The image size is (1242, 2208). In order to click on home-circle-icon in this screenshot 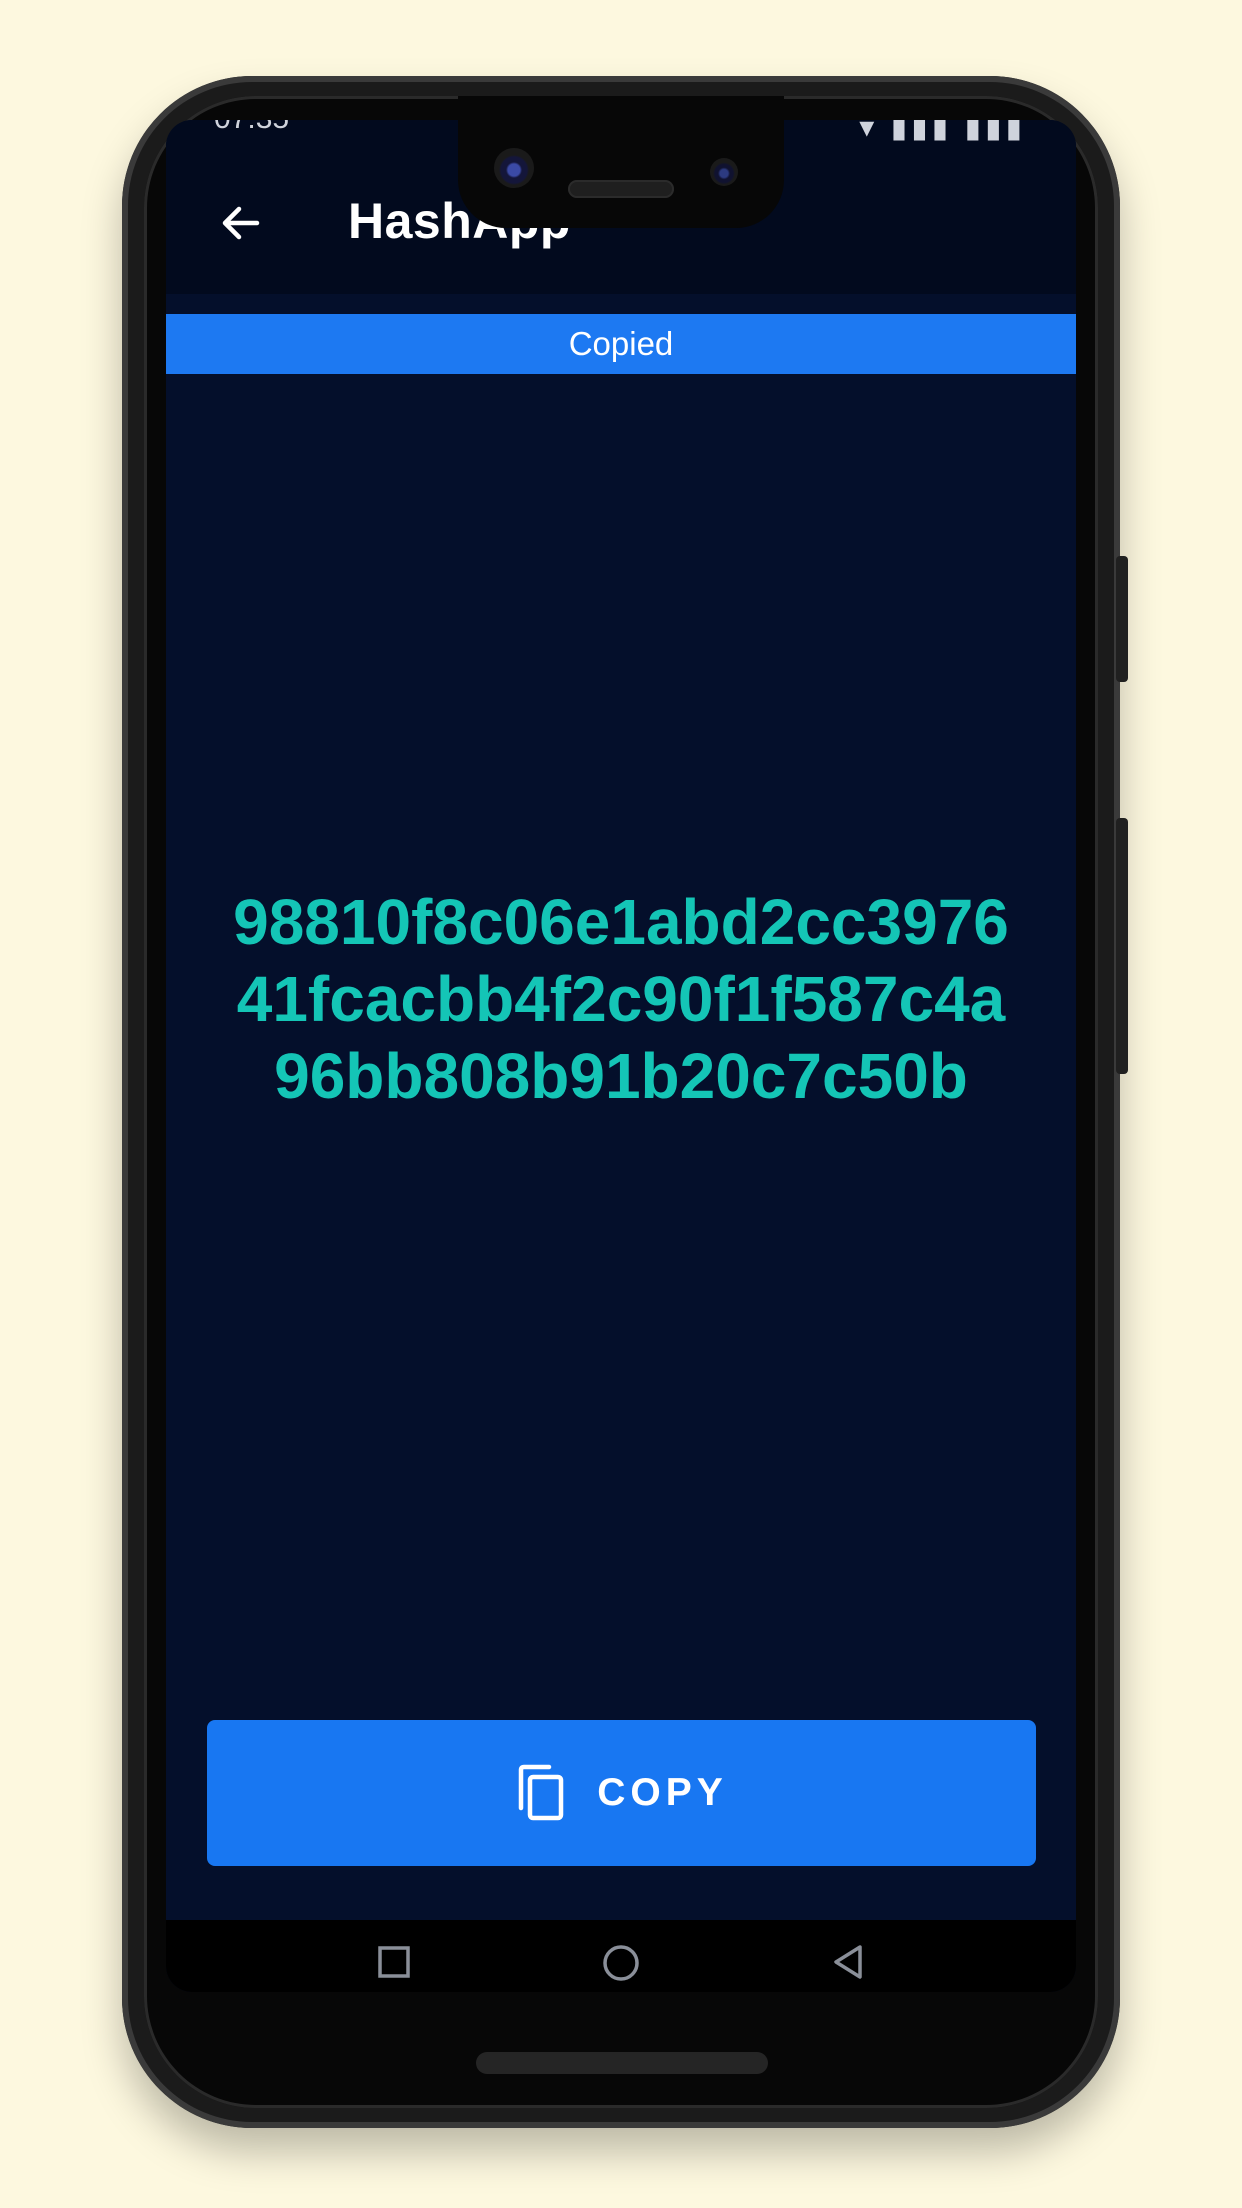, I will do `click(621, 1963)`.